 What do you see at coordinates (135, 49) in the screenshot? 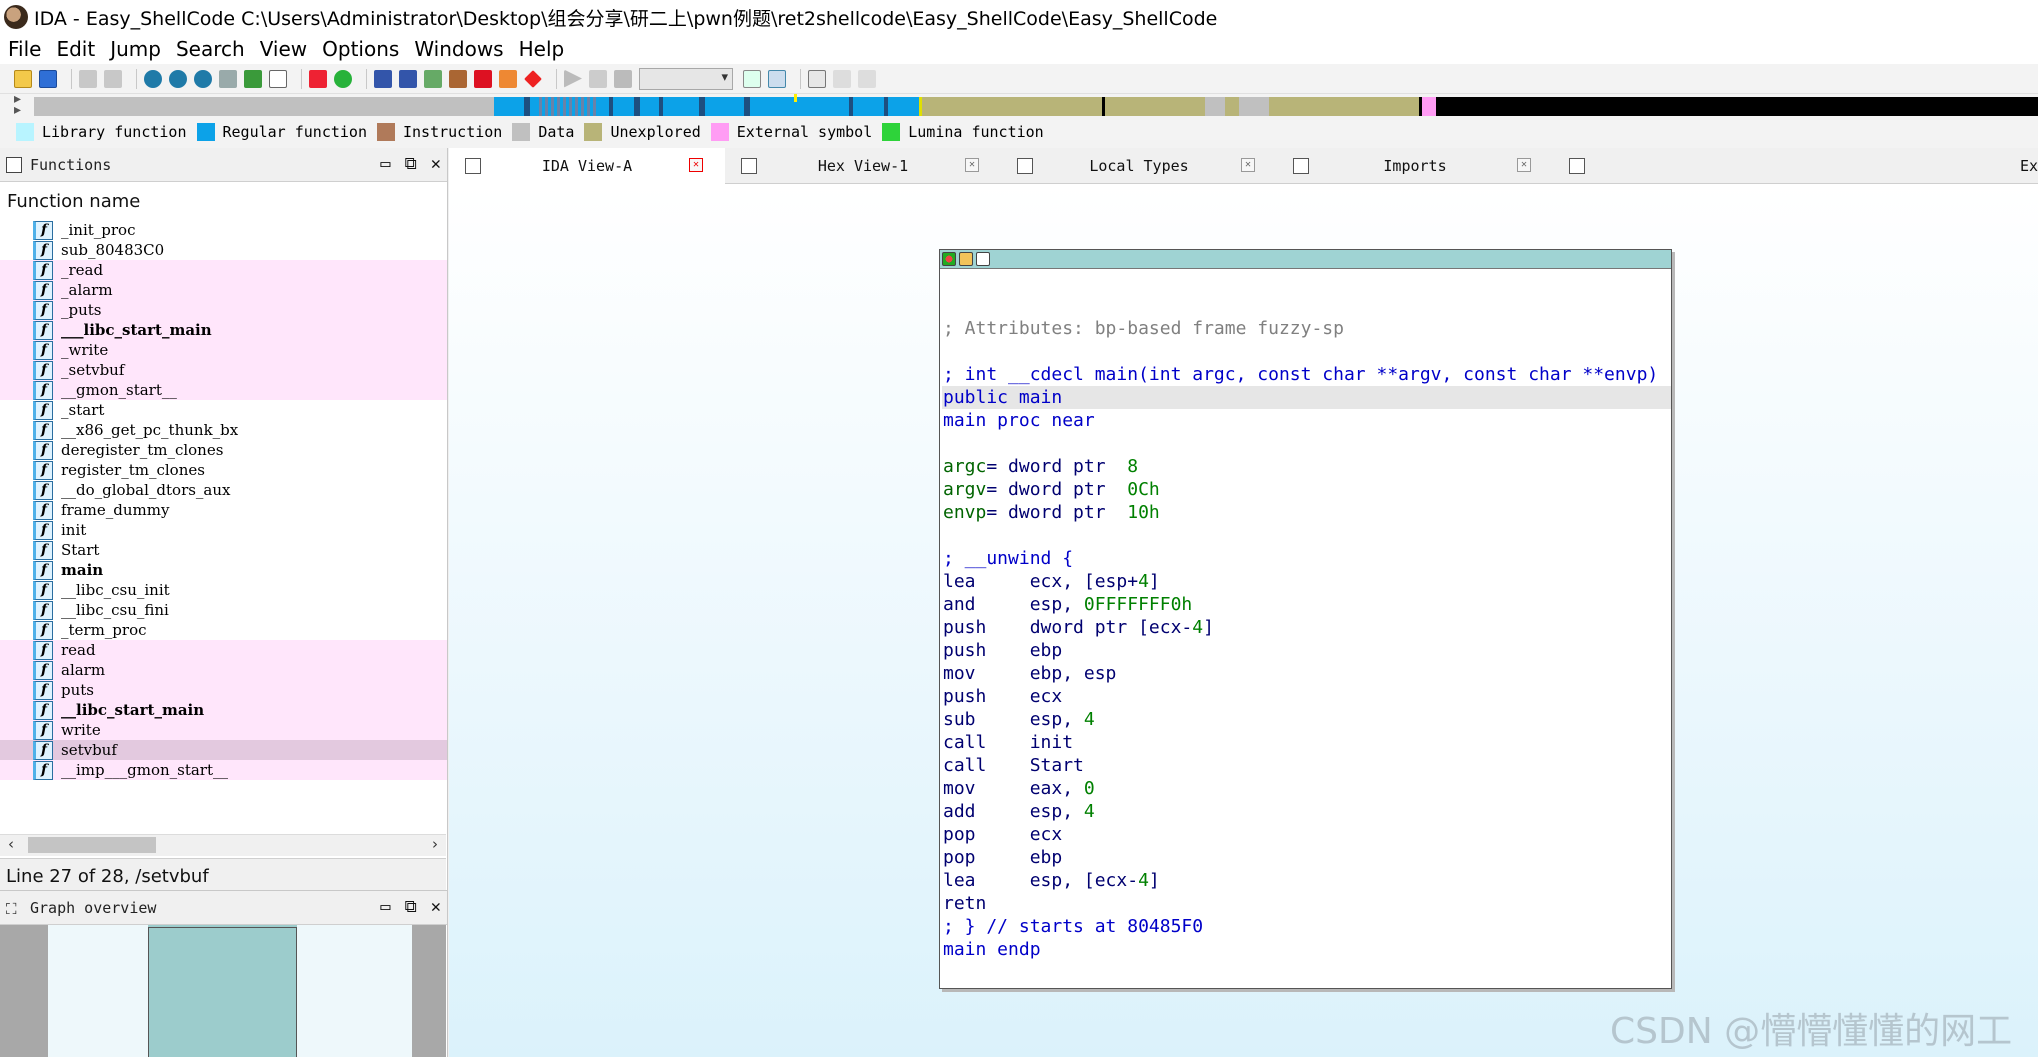
I see `menu-jump: Jump` at bounding box center [135, 49].